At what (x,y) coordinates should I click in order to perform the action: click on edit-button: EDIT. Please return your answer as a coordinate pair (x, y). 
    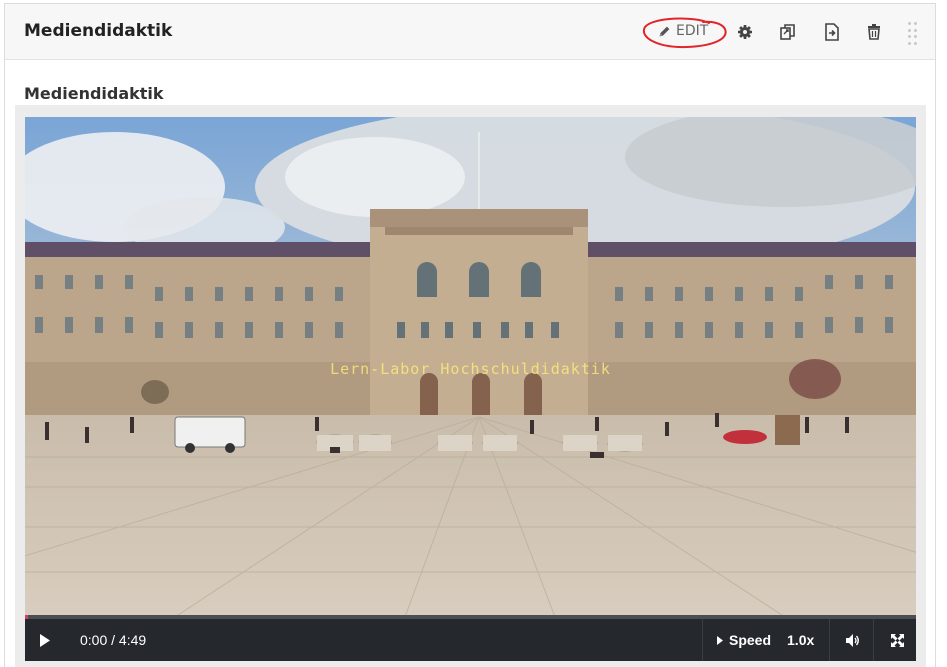
    Looking at the image, I should click on (683, 31).